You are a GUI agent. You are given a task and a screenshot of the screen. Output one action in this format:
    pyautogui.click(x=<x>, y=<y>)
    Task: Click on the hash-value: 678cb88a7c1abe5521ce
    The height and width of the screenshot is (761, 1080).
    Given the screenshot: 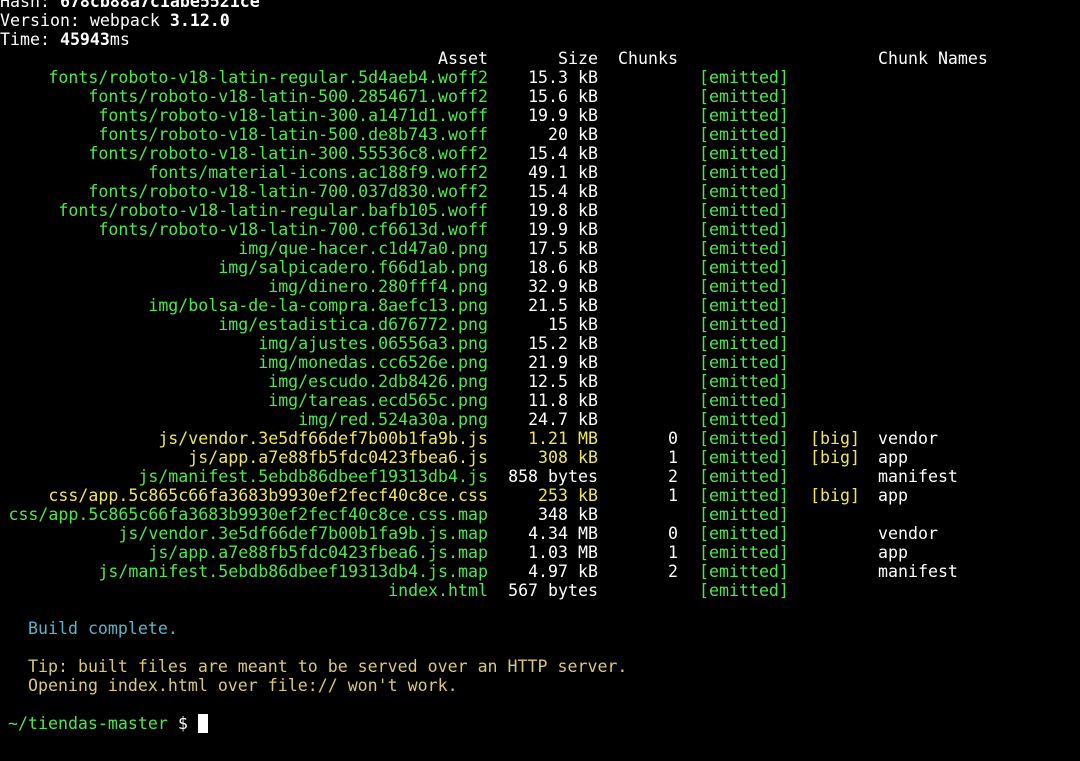 What is the action you would take?
    pyautogui.click(x=159, y=5)
    